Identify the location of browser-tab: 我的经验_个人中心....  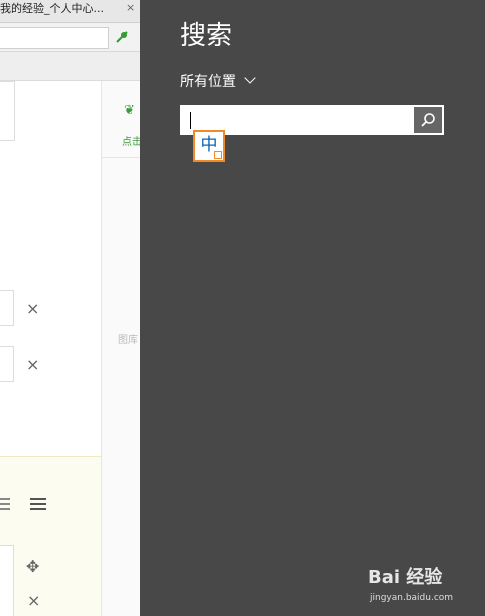
(64, 11).